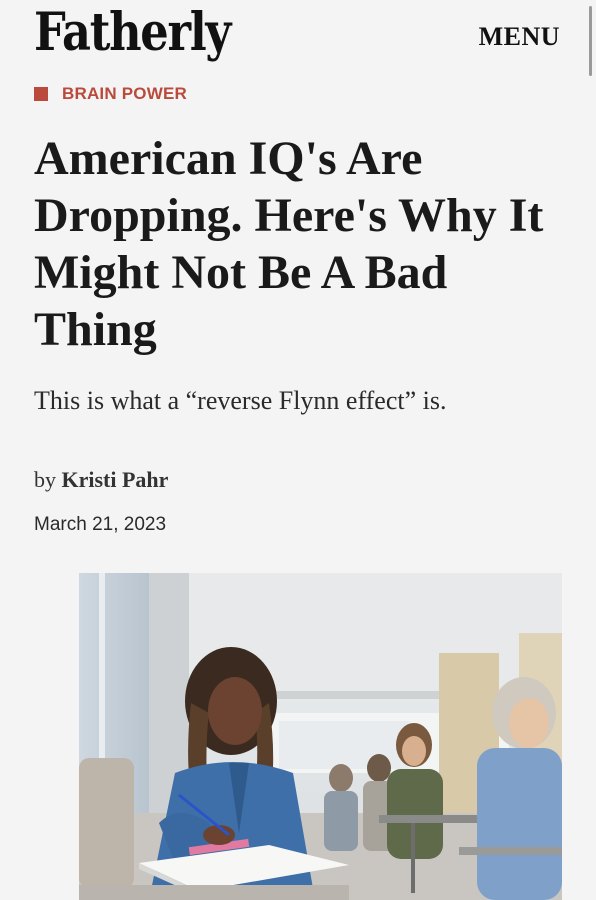  Describe the element at coordinates (132, 32) in the screenshot. I see `site-logo: Fatherly` at that location.